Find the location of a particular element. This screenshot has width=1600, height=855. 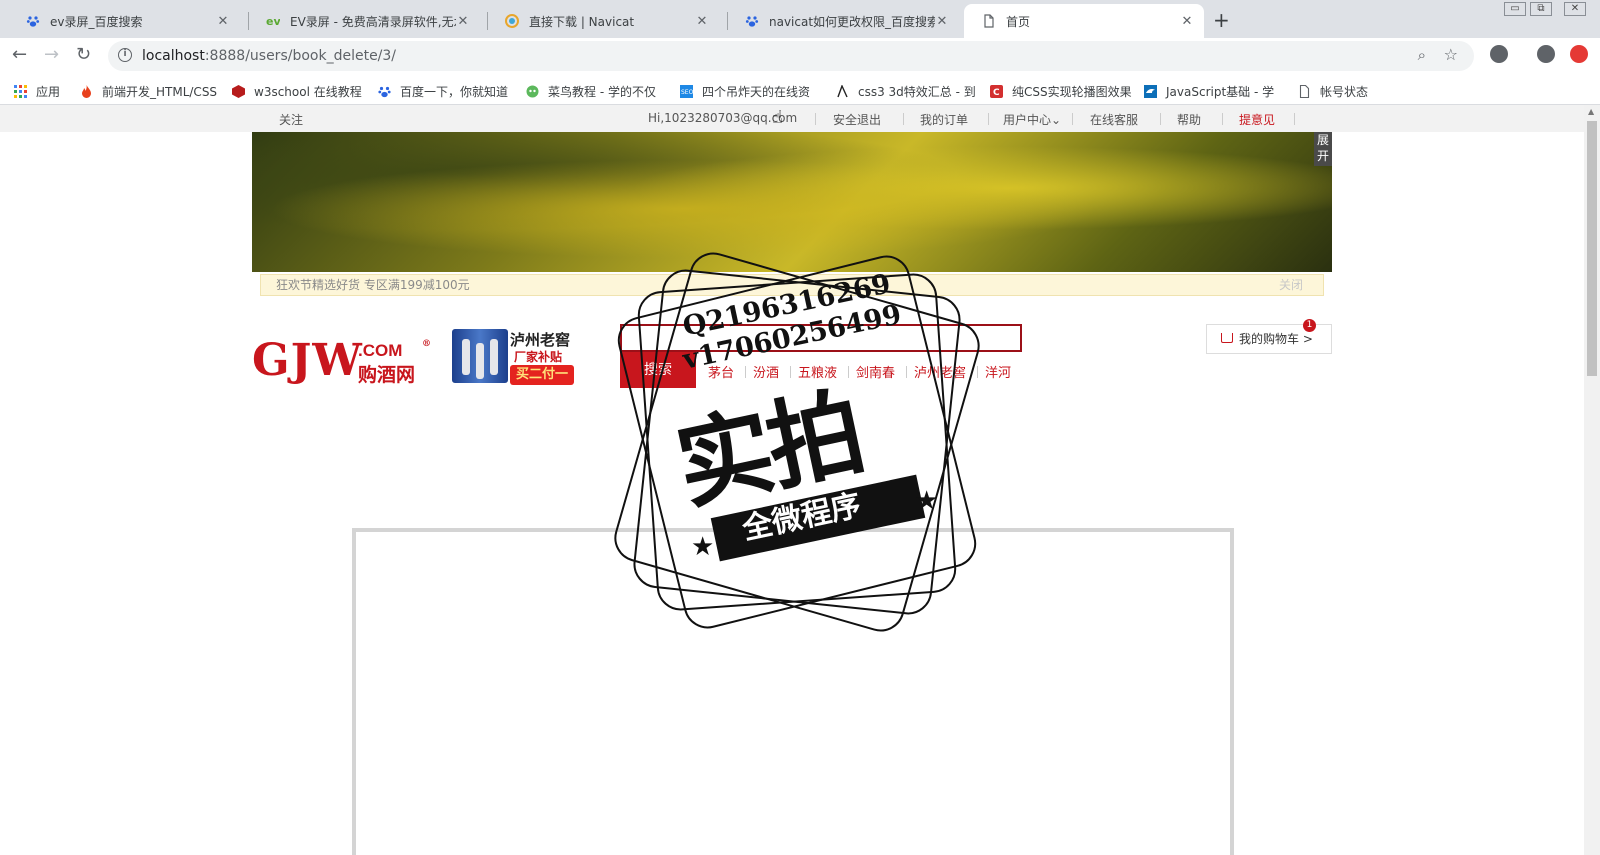

zoom-icon: ⌕ is located at coordinates (1422, 55).